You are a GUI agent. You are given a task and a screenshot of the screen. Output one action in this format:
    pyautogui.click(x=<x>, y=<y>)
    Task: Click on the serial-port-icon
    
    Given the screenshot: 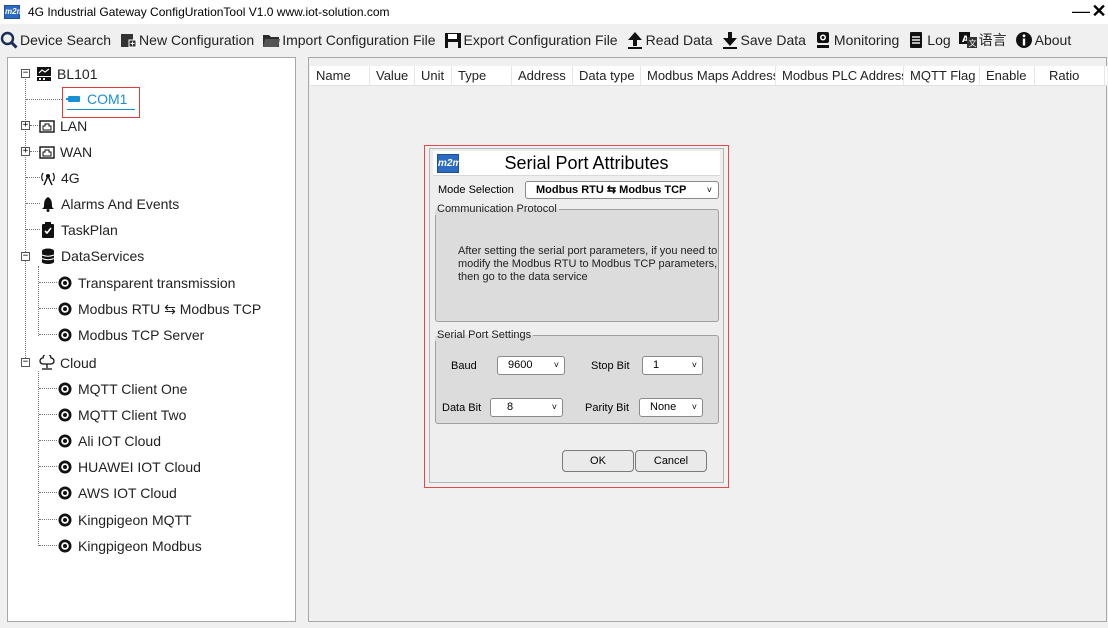 What is the action you would take?
    pyautogui.click(x=74, y=99)
    